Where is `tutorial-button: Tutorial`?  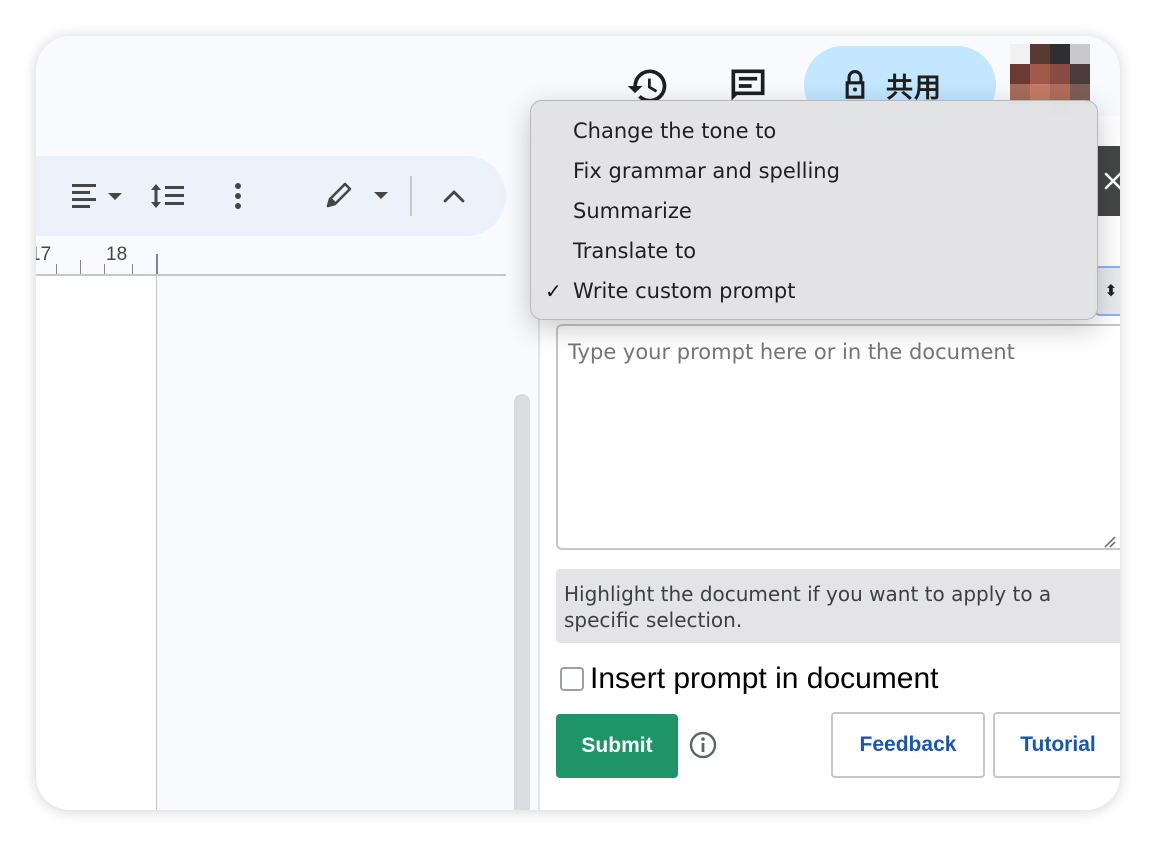 tutorial-button: Tutorial is located at coordinates (1056, 745).